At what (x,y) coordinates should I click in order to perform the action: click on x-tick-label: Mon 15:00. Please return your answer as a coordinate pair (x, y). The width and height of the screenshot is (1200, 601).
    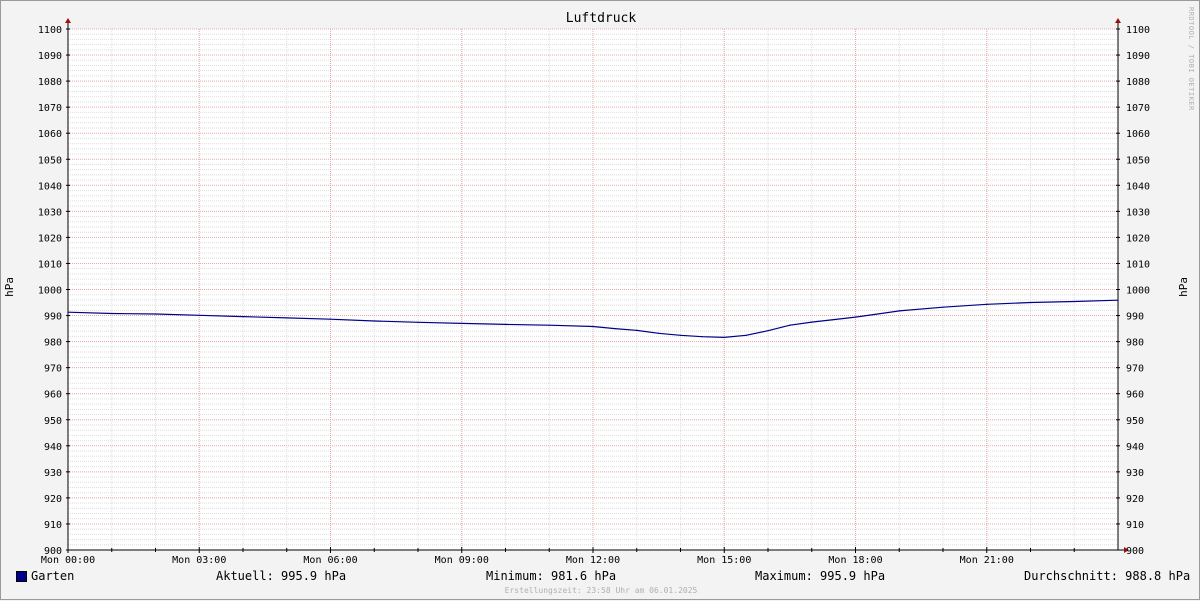
    Looking at the image, I should click on (724, 560).